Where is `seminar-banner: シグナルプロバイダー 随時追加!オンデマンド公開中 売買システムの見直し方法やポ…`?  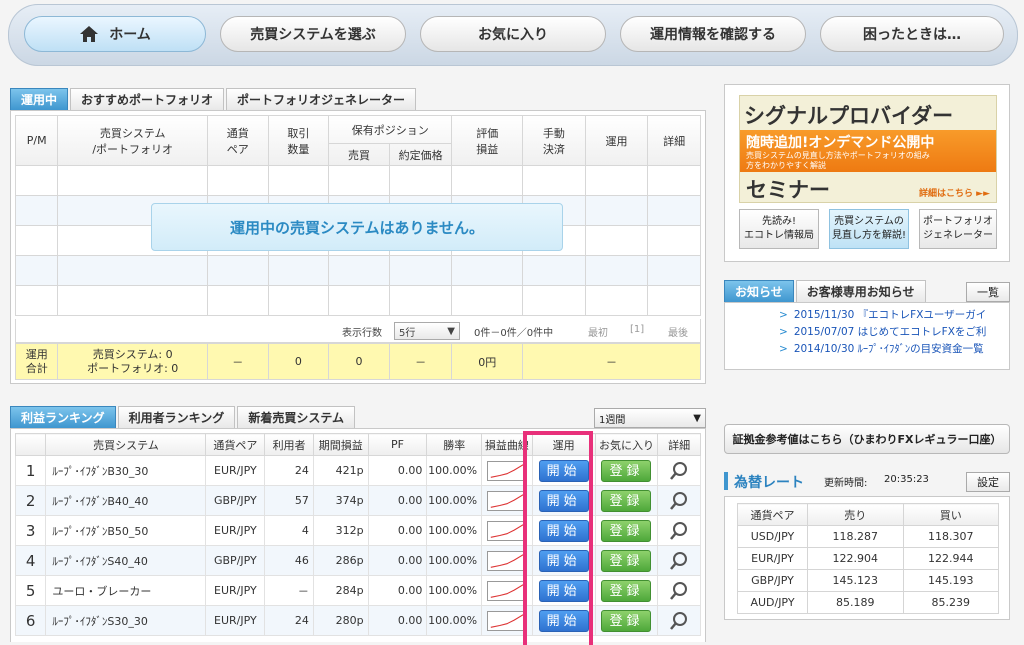 seminar-banner: シグナルプロバイダー 随時追加!オンデマンド公開中 売買システムの見直し方法やポ… is located at coordinates (868, 149).